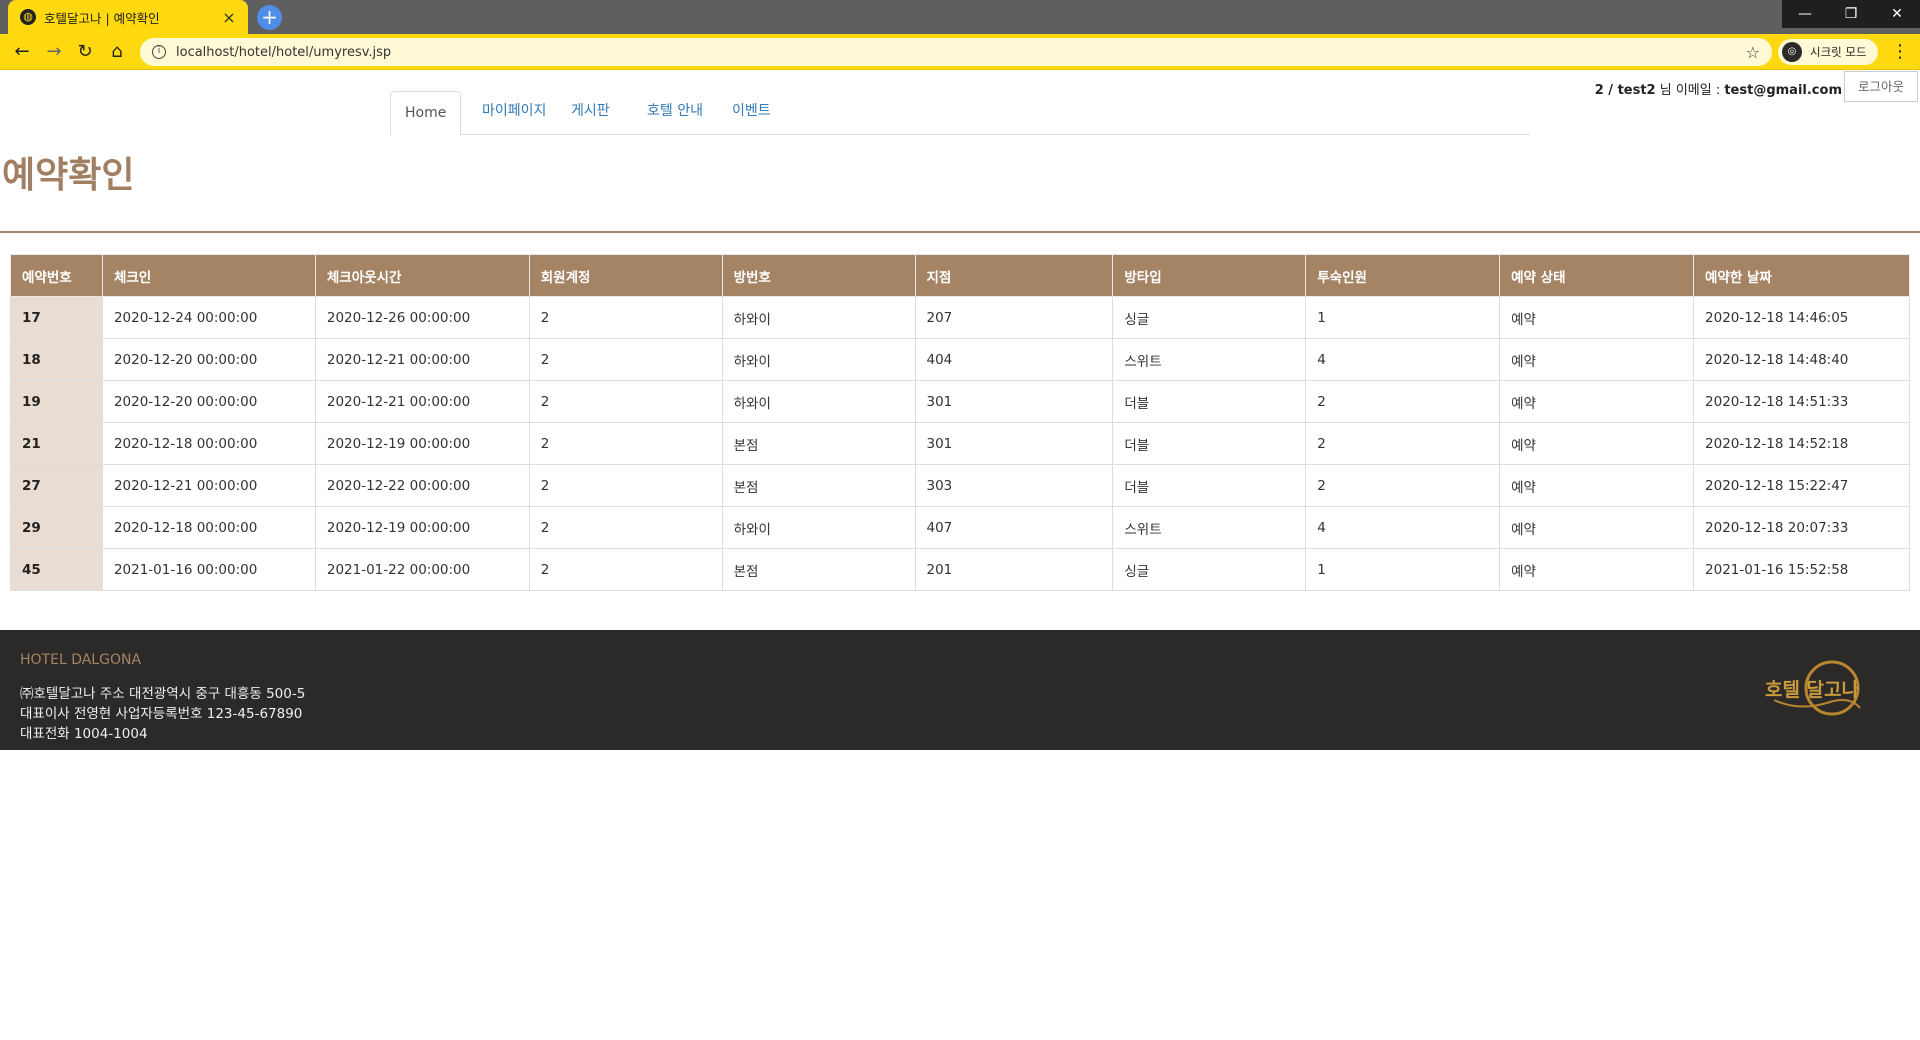 The width and height of the screenshot is (1920, 1040). Describe the element at coordinates (54, 52) in the screenshot. I see `forward-arrow-icon: →` at that location.